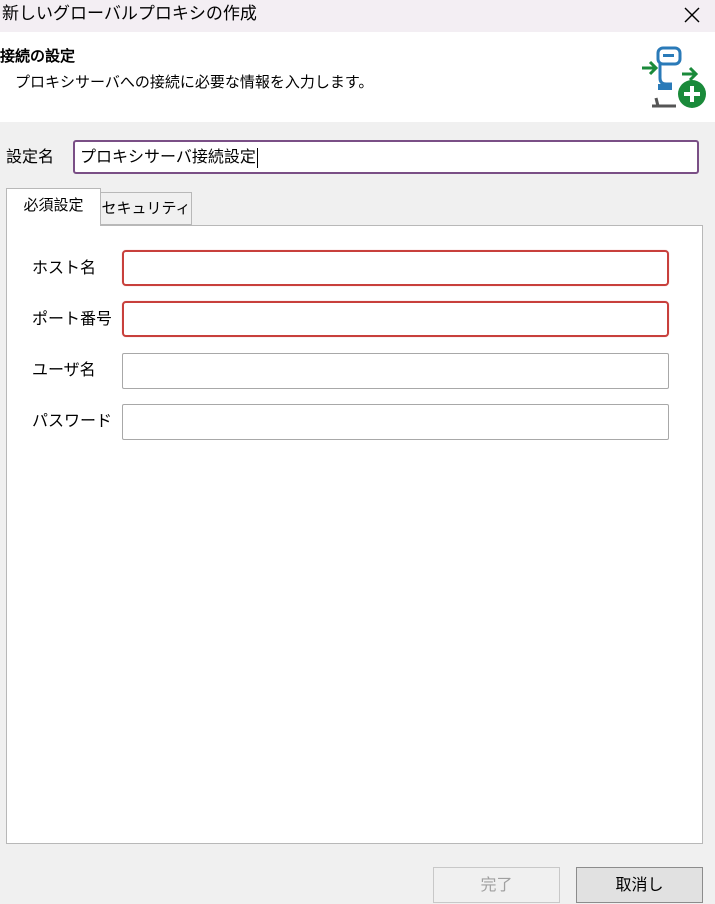 Image resolution: width=715 pixels, height=904 pixels. I want to click on user-name-label: ユーザ名, so click(64, 369).